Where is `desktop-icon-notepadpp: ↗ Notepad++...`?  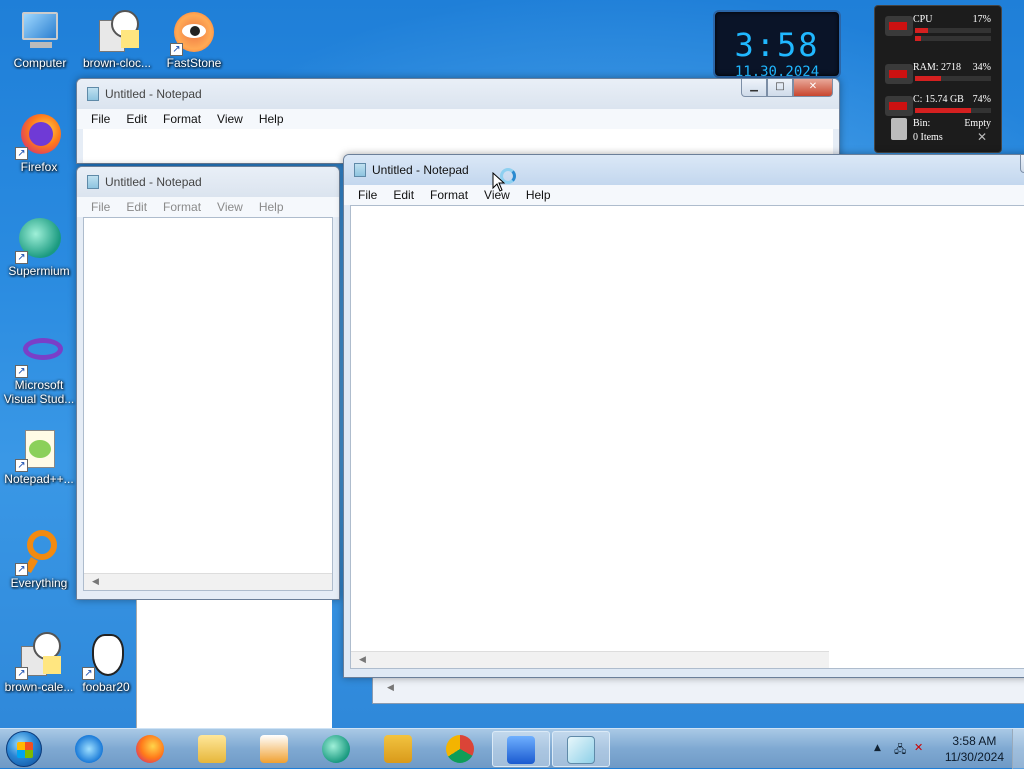 desktop-icon-notepadpp: ↗ Notepad++... is located at coordinates (39, 455).